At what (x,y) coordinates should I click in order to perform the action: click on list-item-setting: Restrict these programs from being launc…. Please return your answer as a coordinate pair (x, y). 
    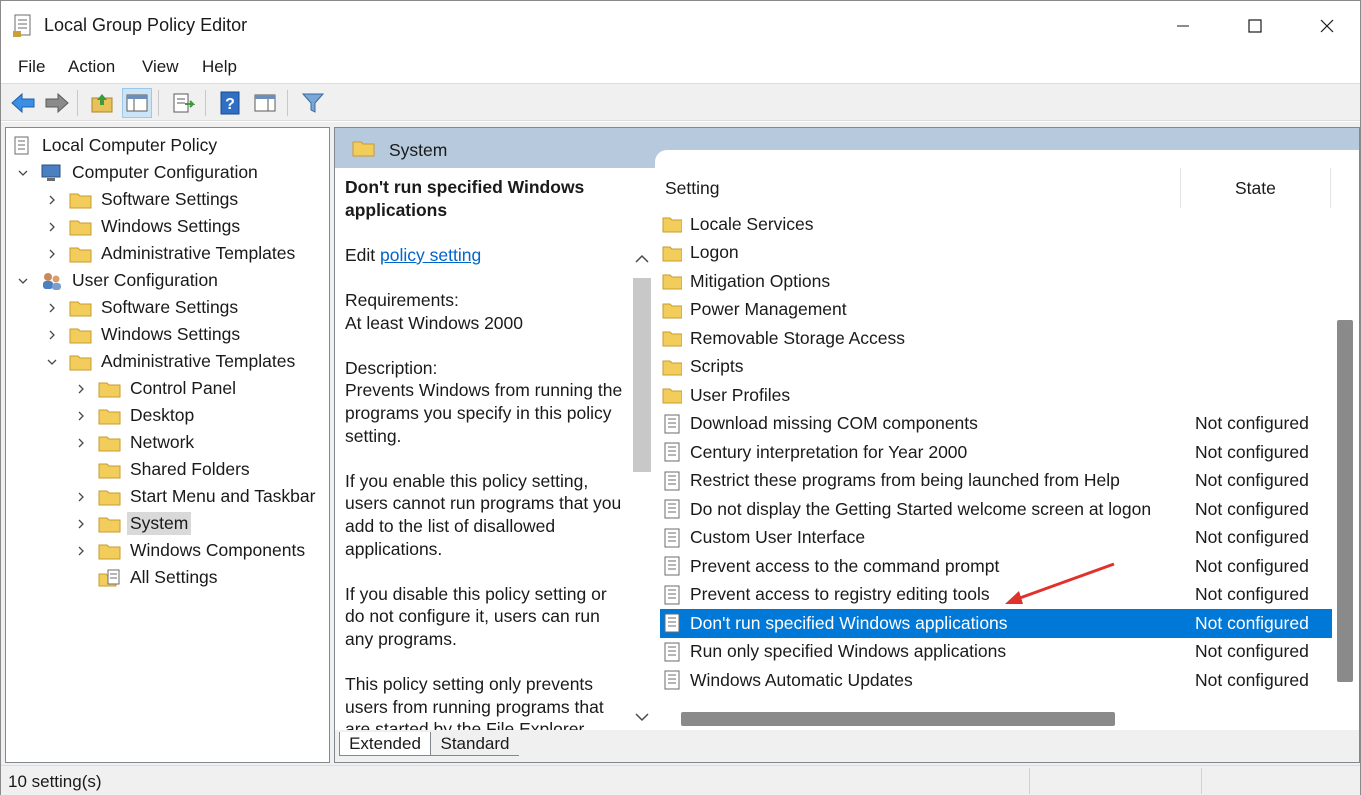
    Looking at the image, I should click on (996, 481).